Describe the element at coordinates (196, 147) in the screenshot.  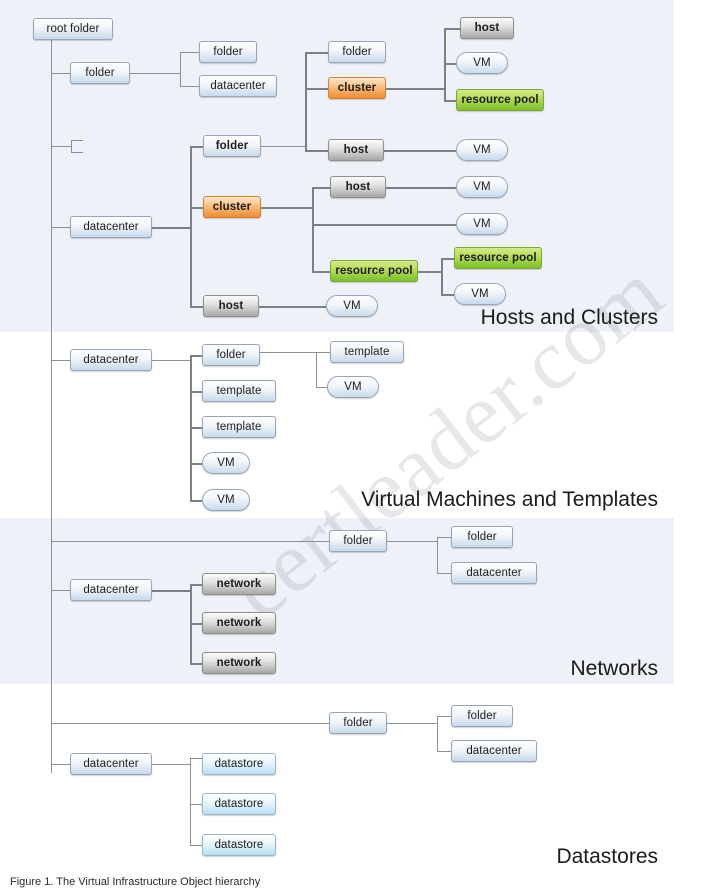
I see `line-dcb-to-folder-c` at that location.